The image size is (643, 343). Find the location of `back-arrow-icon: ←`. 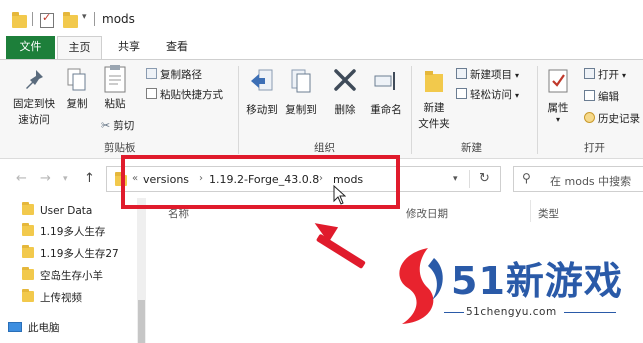

back-arrow-icon: ← is located at coordinates (21, 178).